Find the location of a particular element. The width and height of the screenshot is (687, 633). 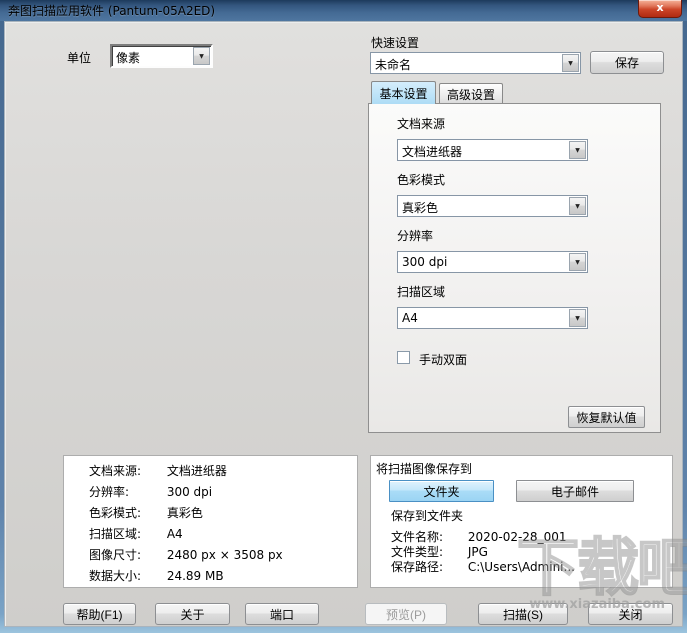

manual-duplex-label: 手动双面 is located at coordinates (443, 360).